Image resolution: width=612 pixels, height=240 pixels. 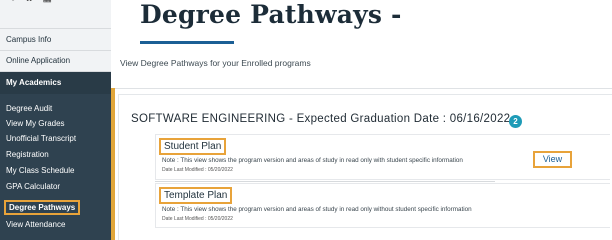 What do you see at coordinates (187, 42) in the screenshot?
I see `title-underline` at bounding box center [187, 42].